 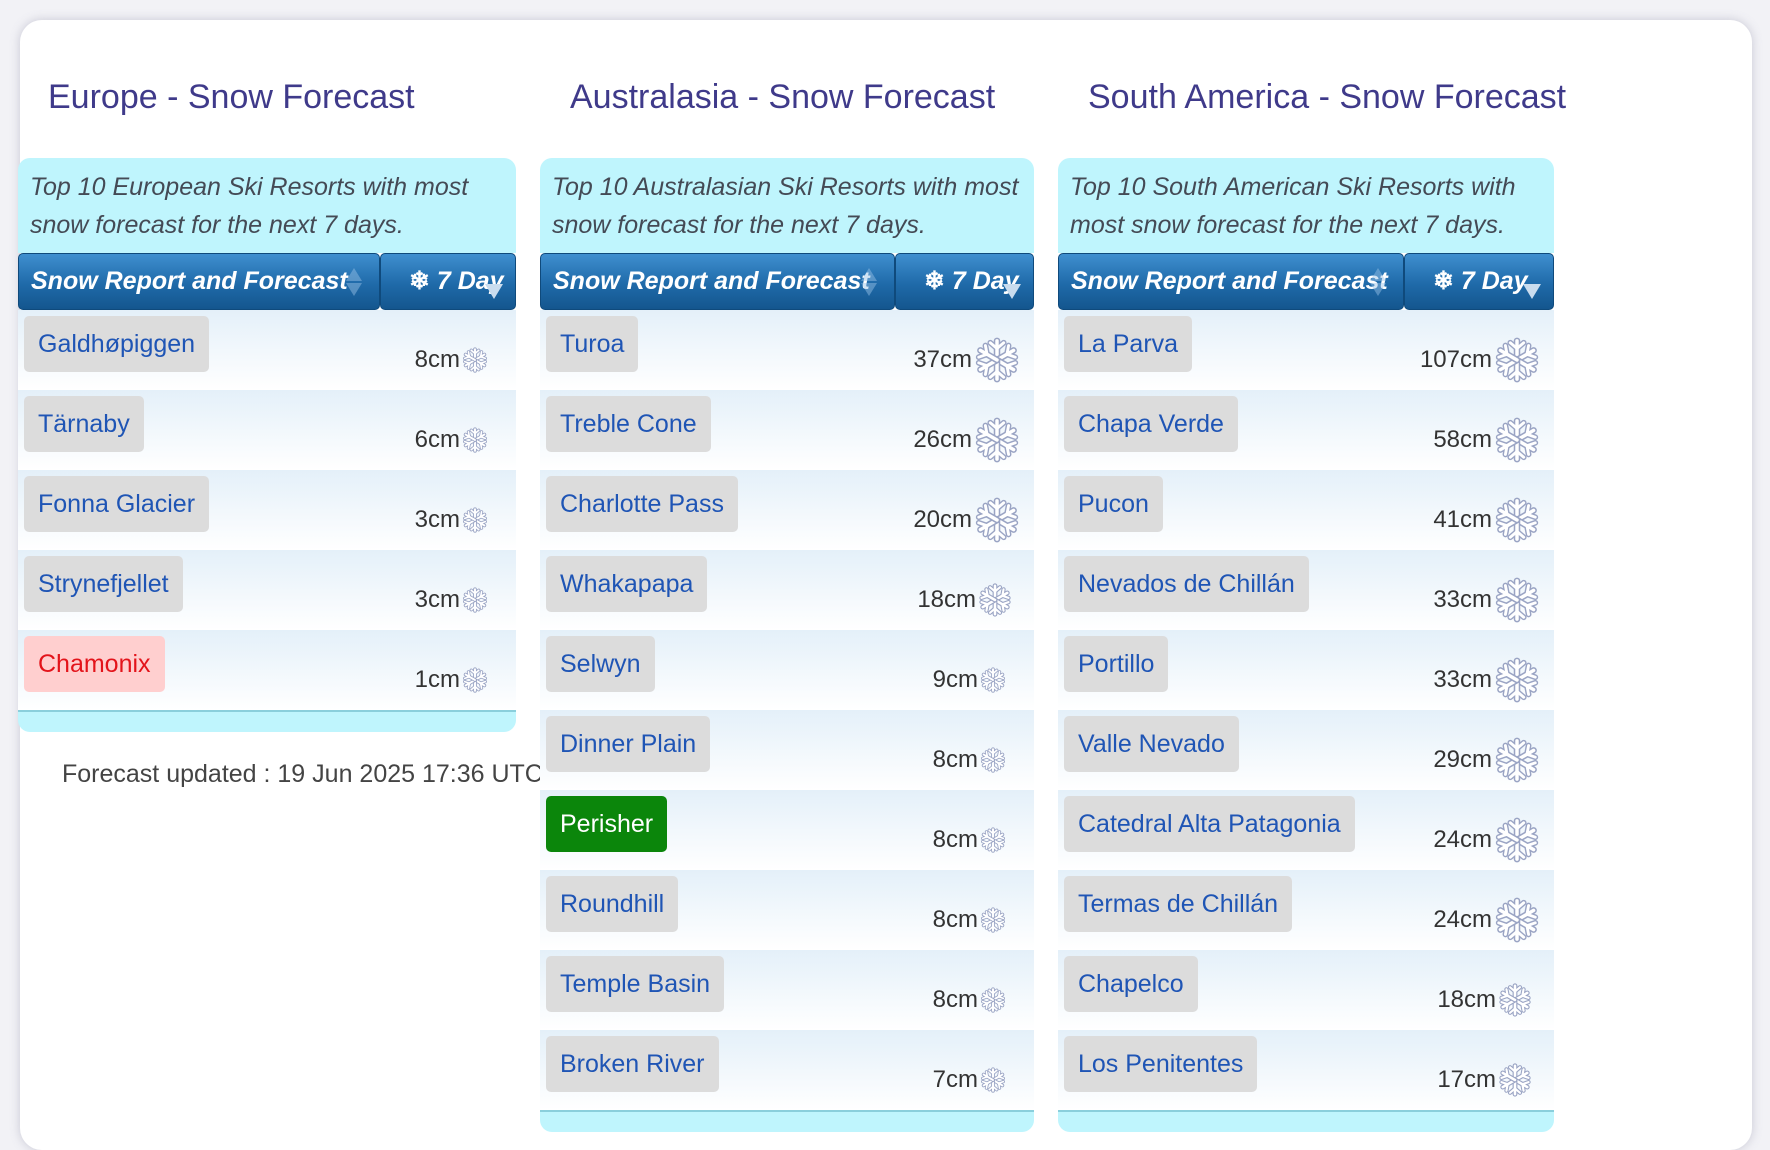 What do you see at coordinates (1306, 990) in the screenshot?
I see `table-row: Chapelco 18cm` at bounding box center [1306, 990].